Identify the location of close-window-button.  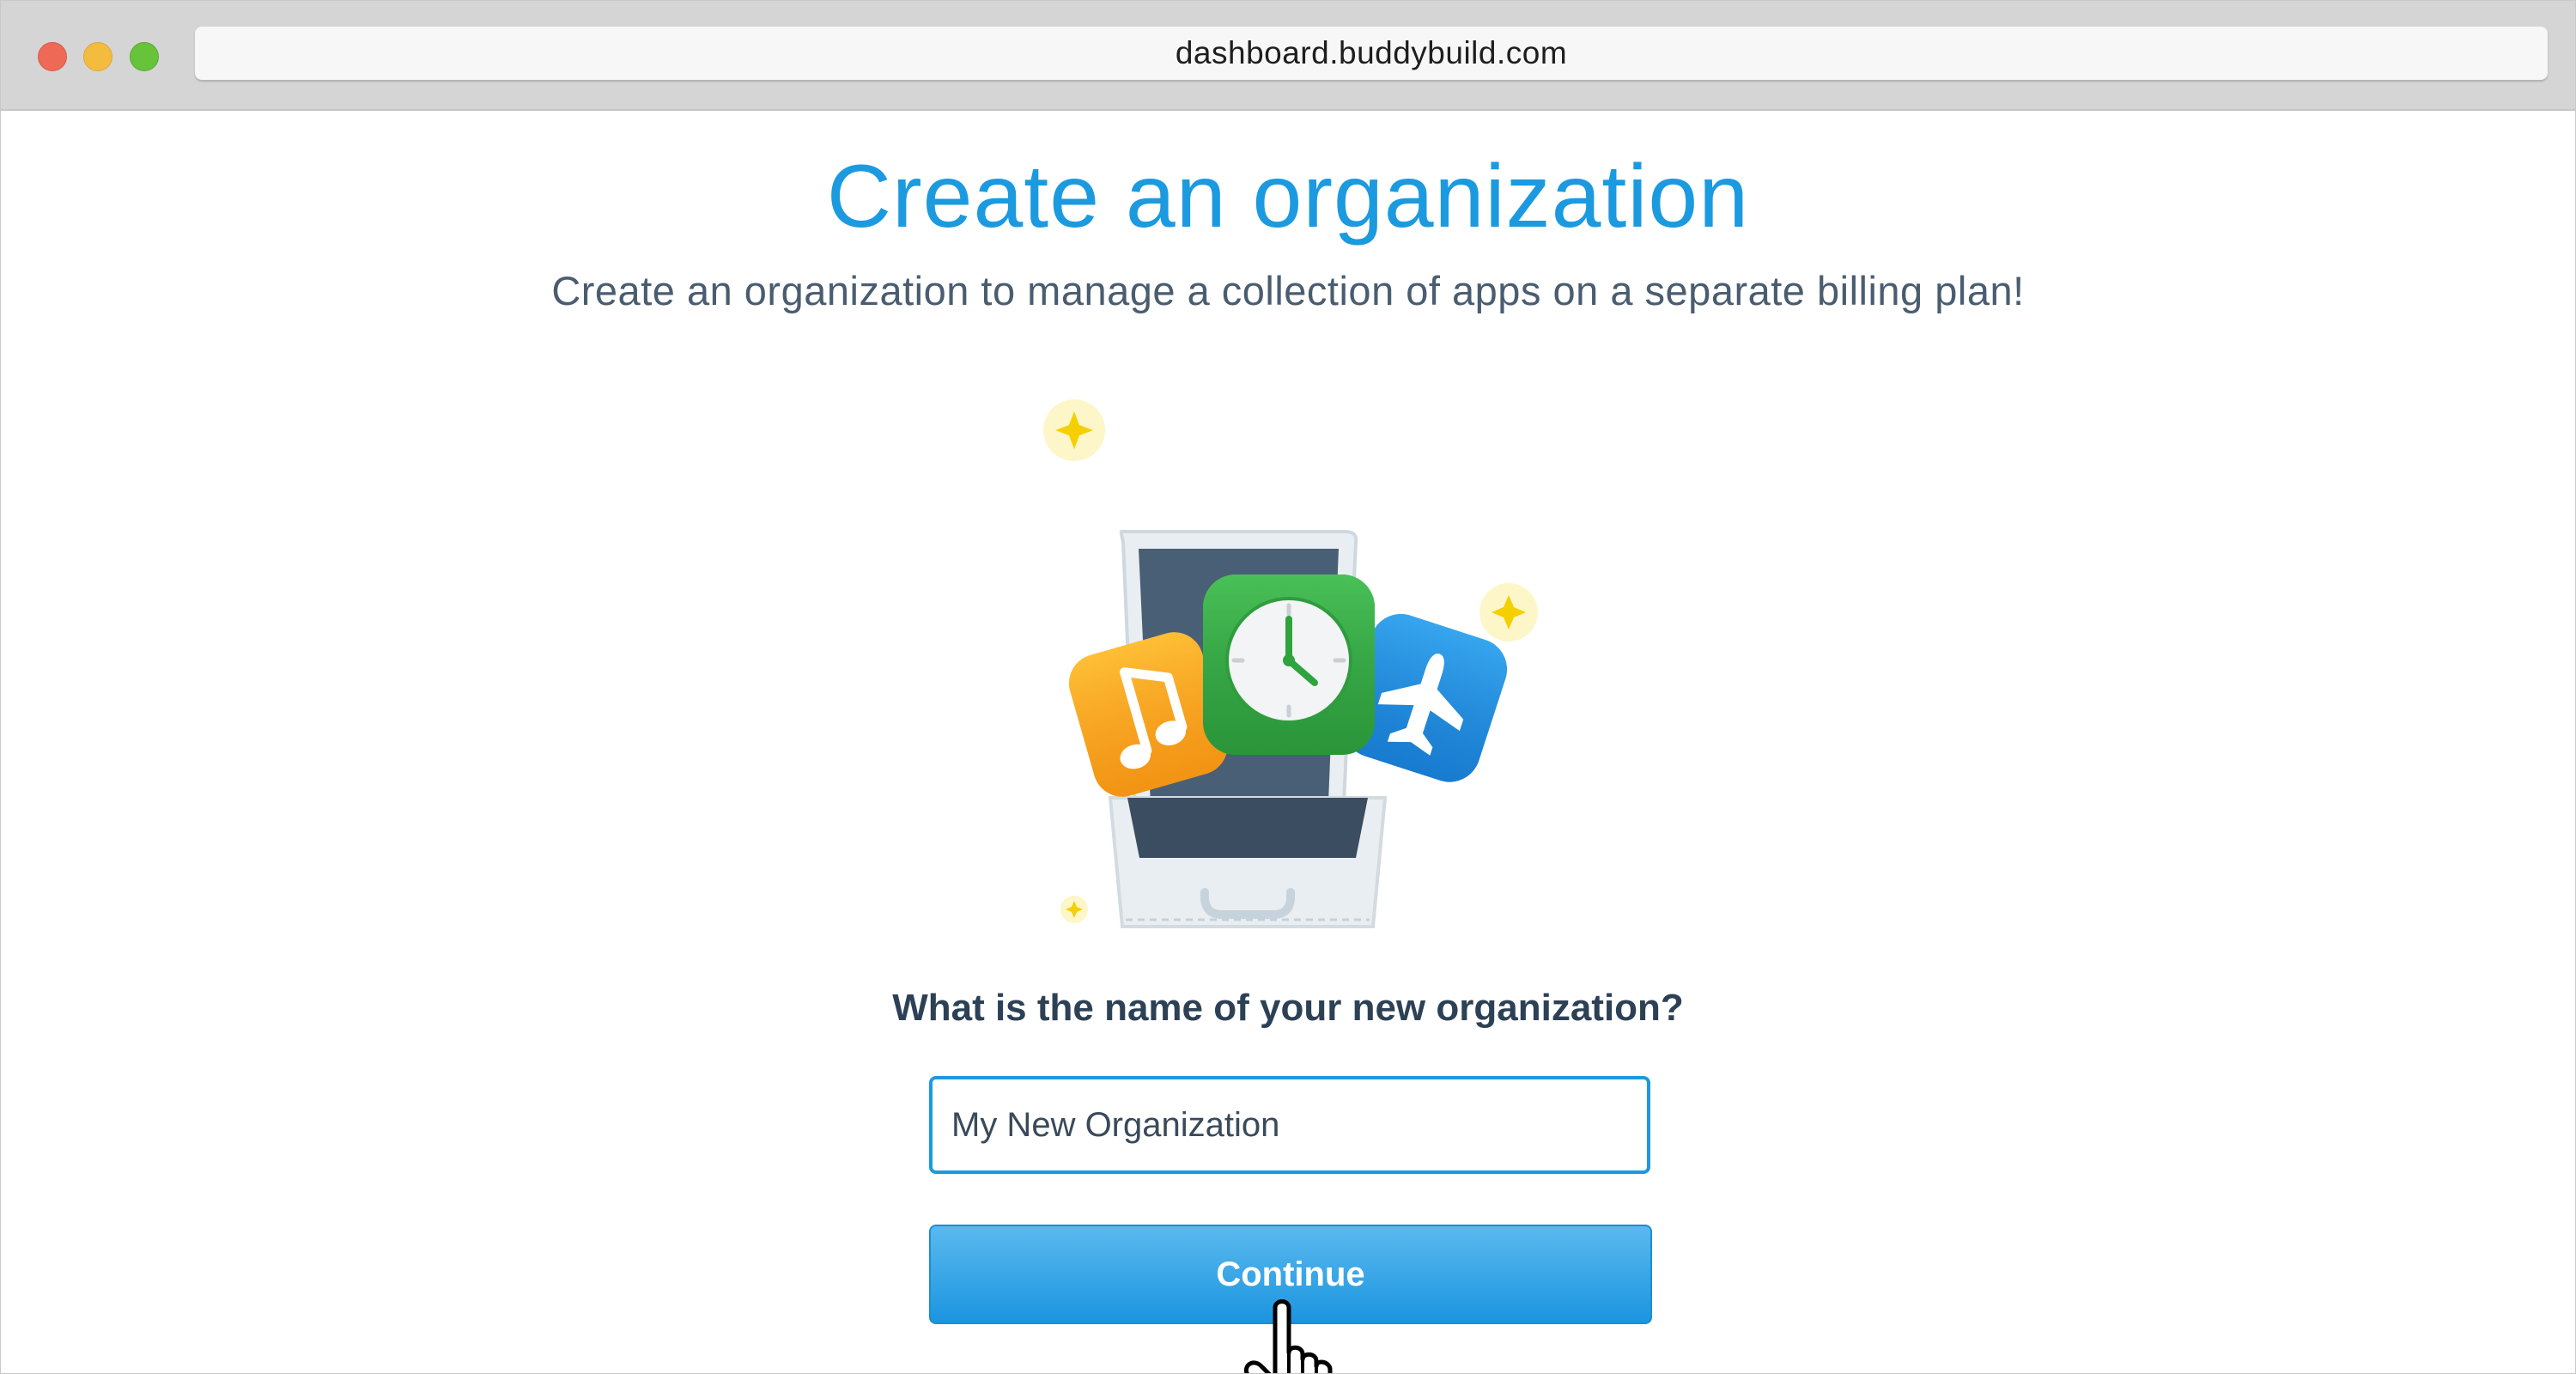
(52, 56).